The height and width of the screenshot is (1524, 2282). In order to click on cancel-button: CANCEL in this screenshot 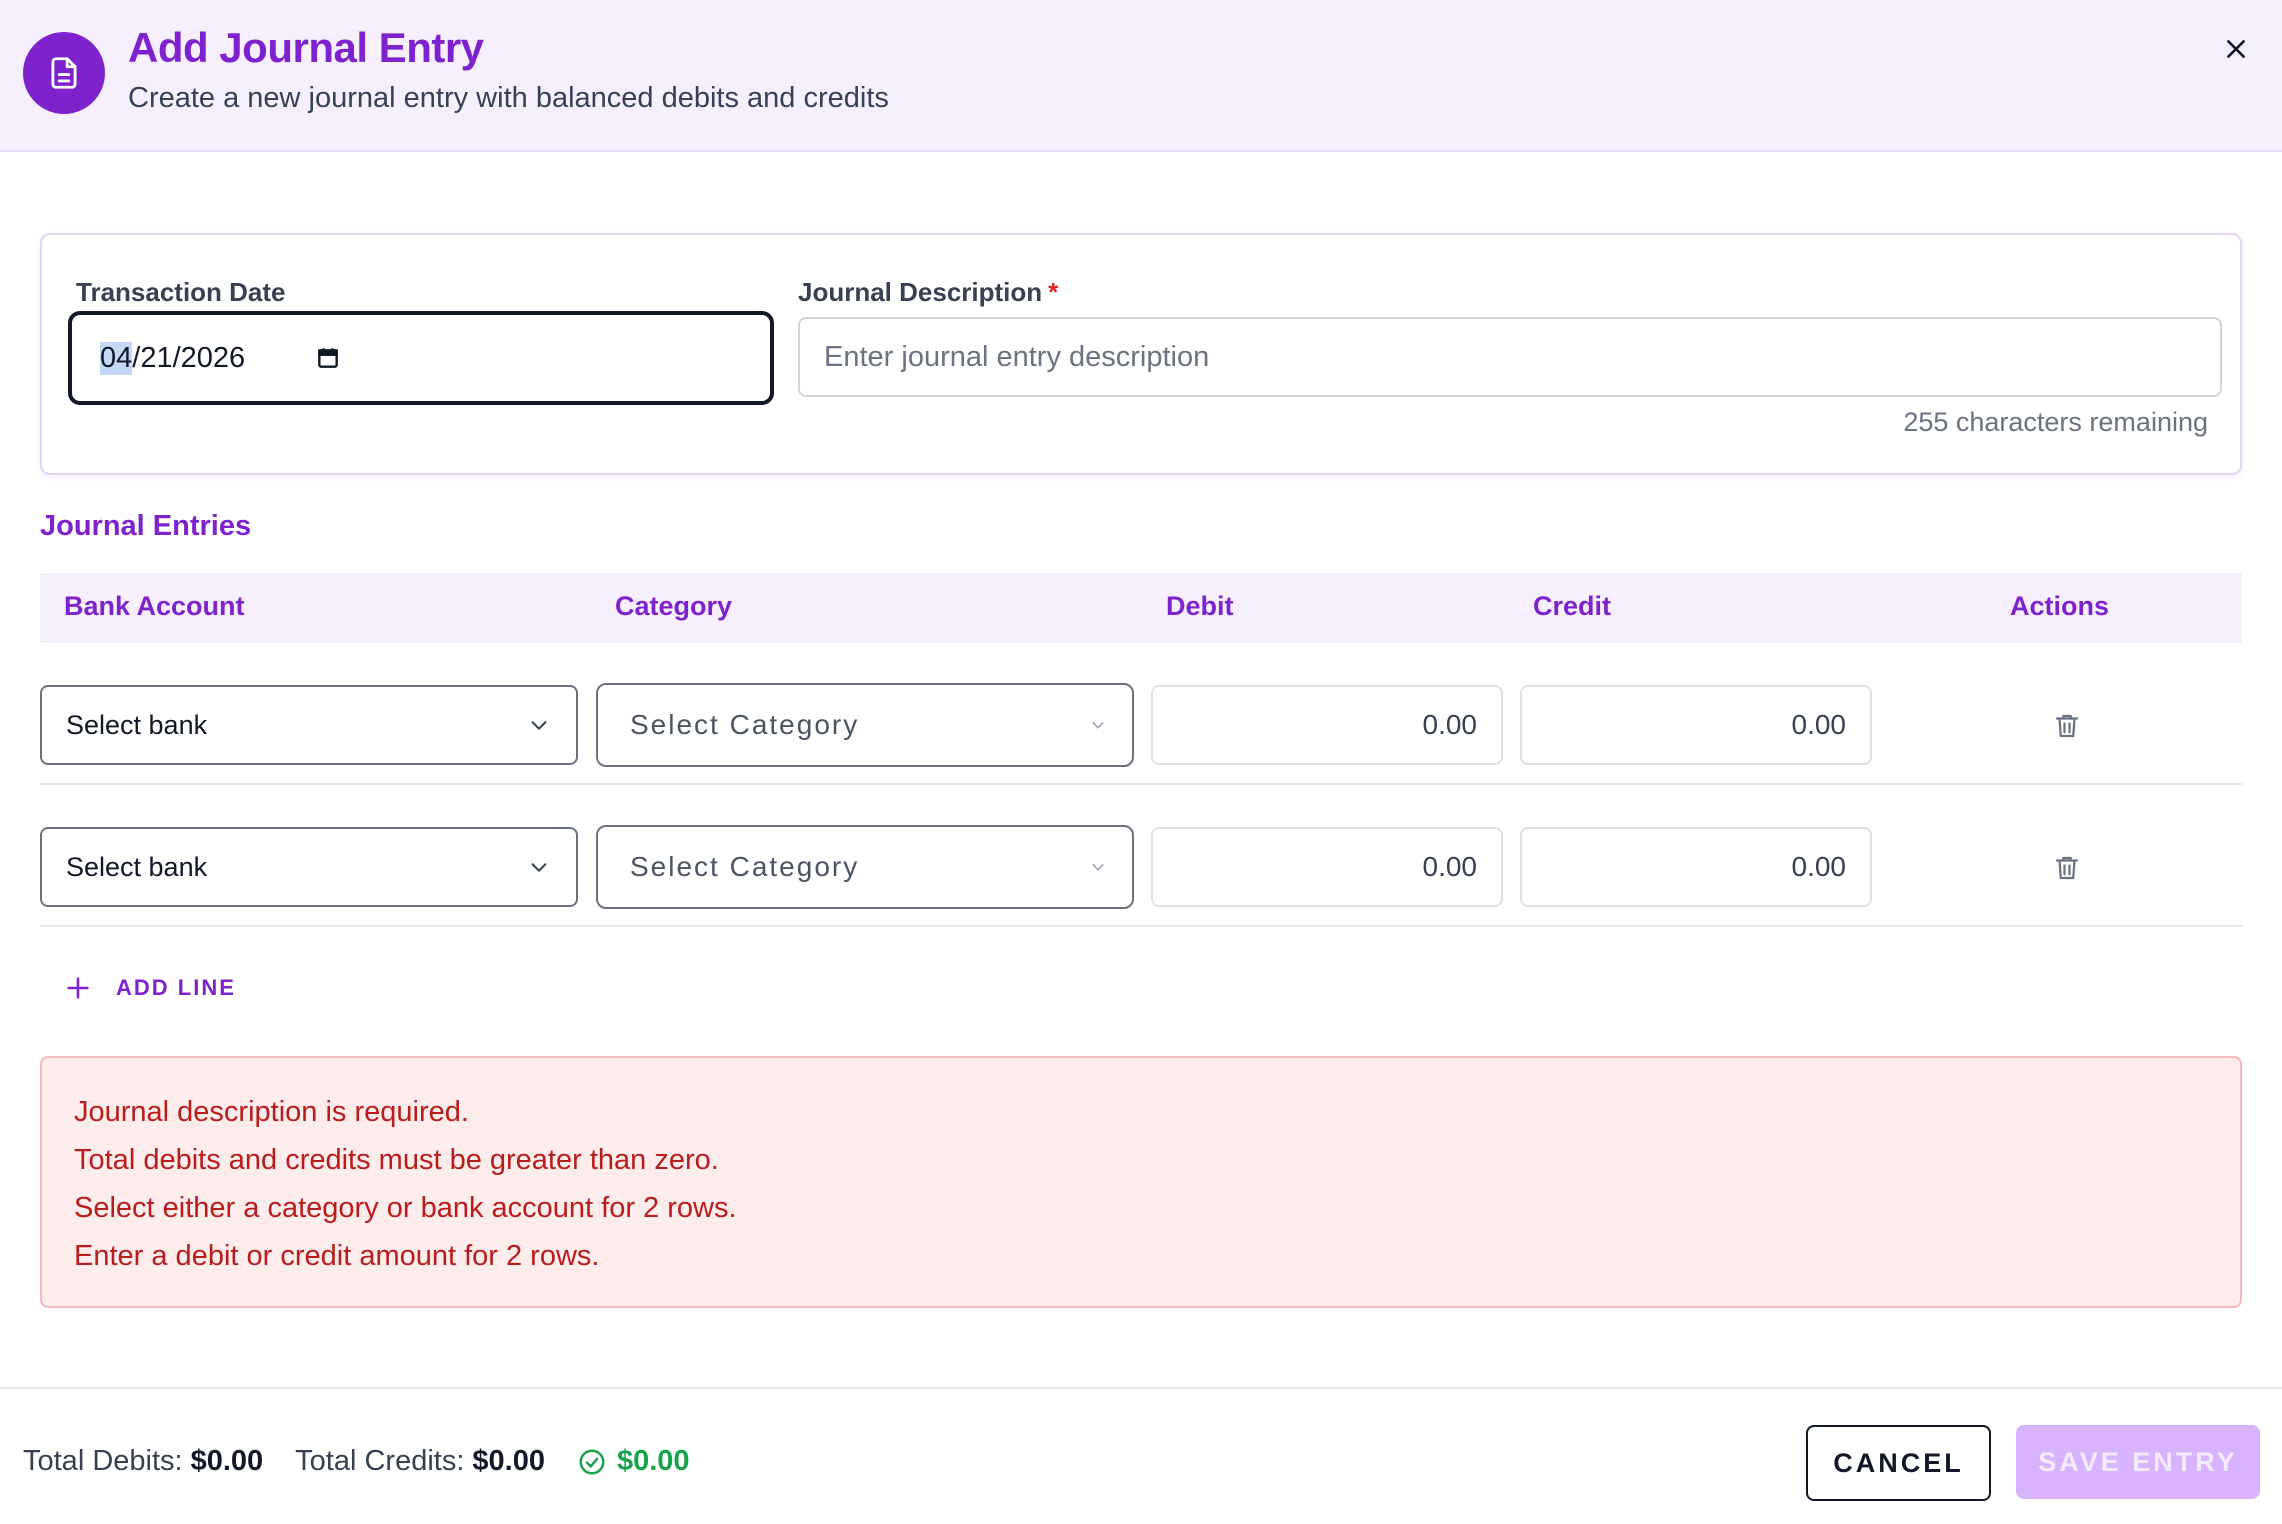, I will do `click(1898, 1463)`.